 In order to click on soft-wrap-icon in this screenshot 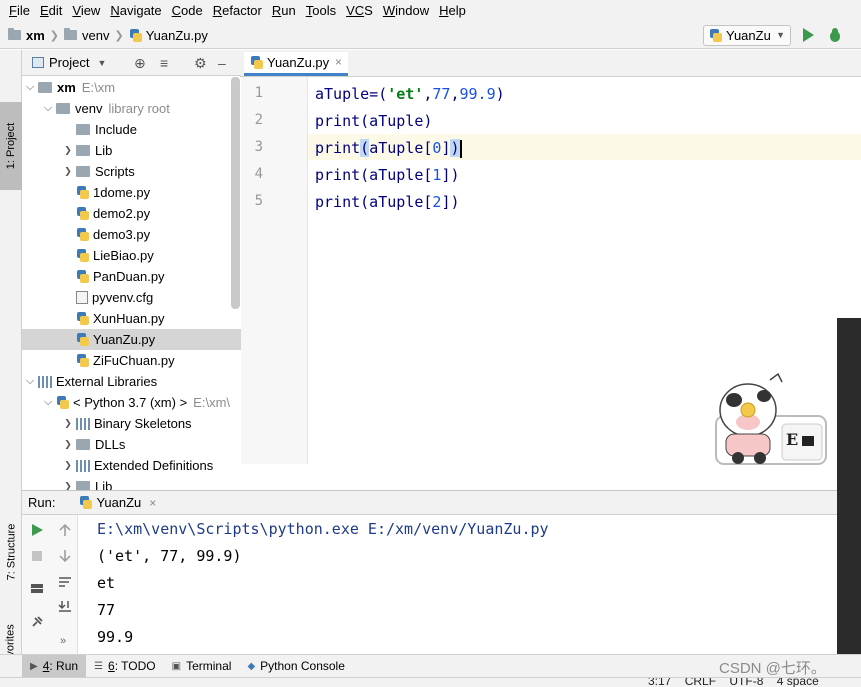, I will do `click(65, 582)`.